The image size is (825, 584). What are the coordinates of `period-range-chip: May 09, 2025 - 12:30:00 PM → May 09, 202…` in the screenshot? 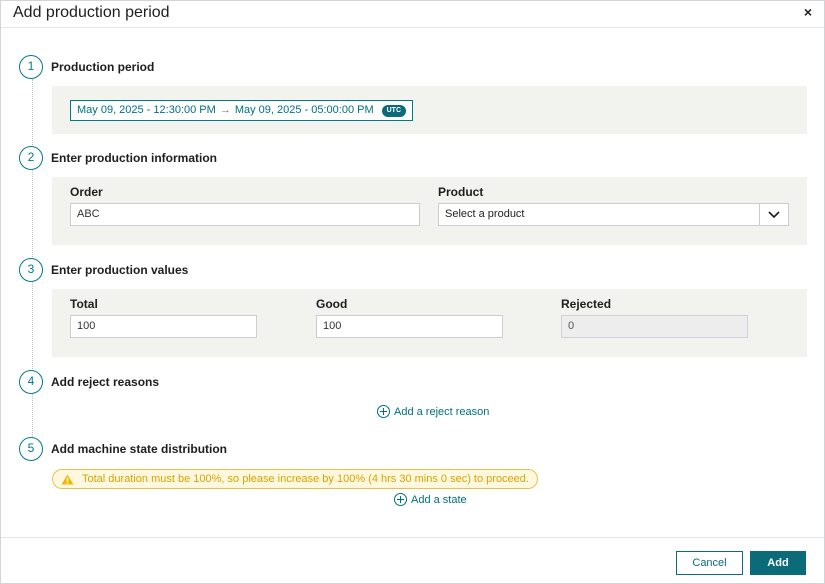 It's located at (242, 110).